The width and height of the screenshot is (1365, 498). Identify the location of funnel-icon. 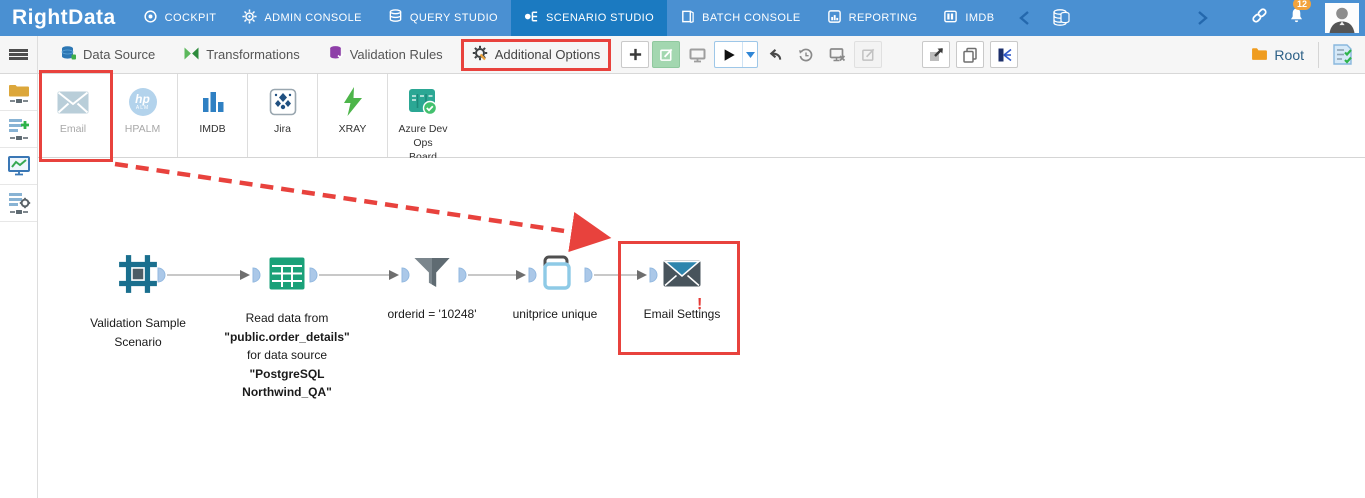
(432, 272).